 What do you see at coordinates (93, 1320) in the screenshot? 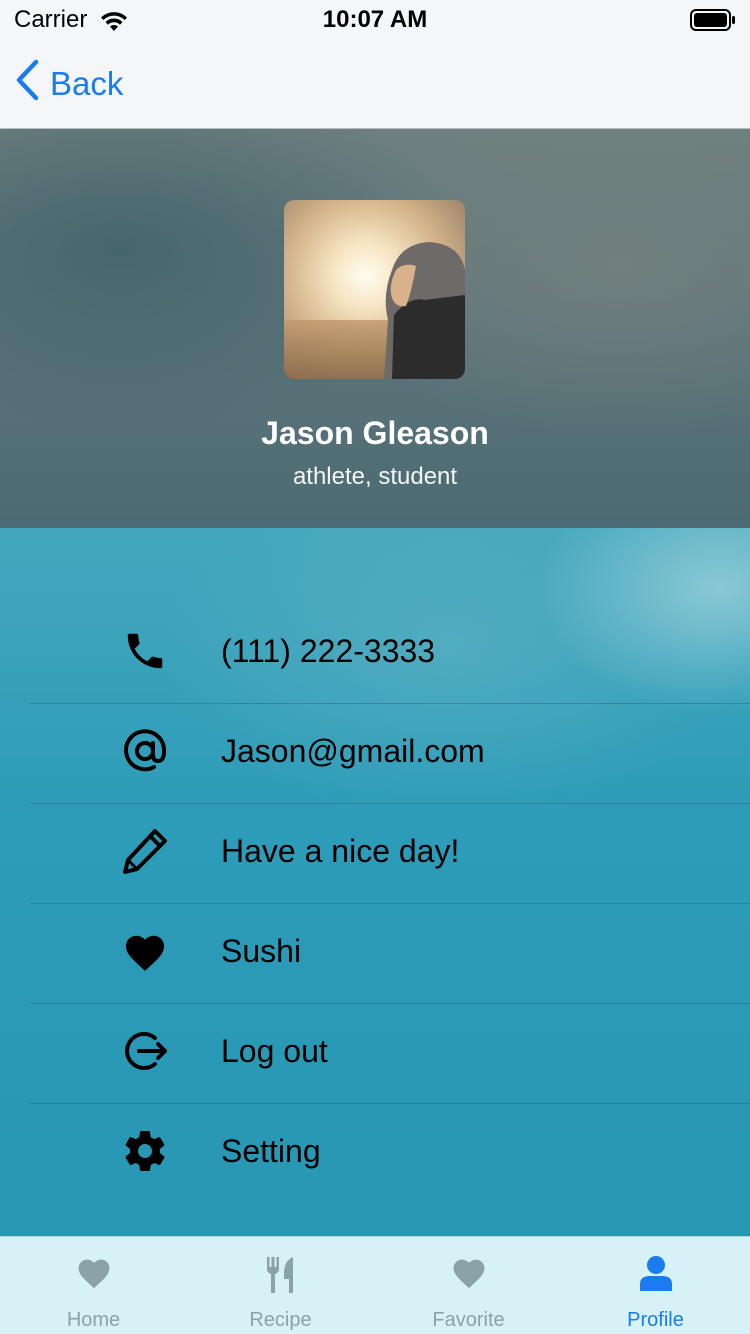
I see `tab-label: Home` at bounding box center [93, 1320].